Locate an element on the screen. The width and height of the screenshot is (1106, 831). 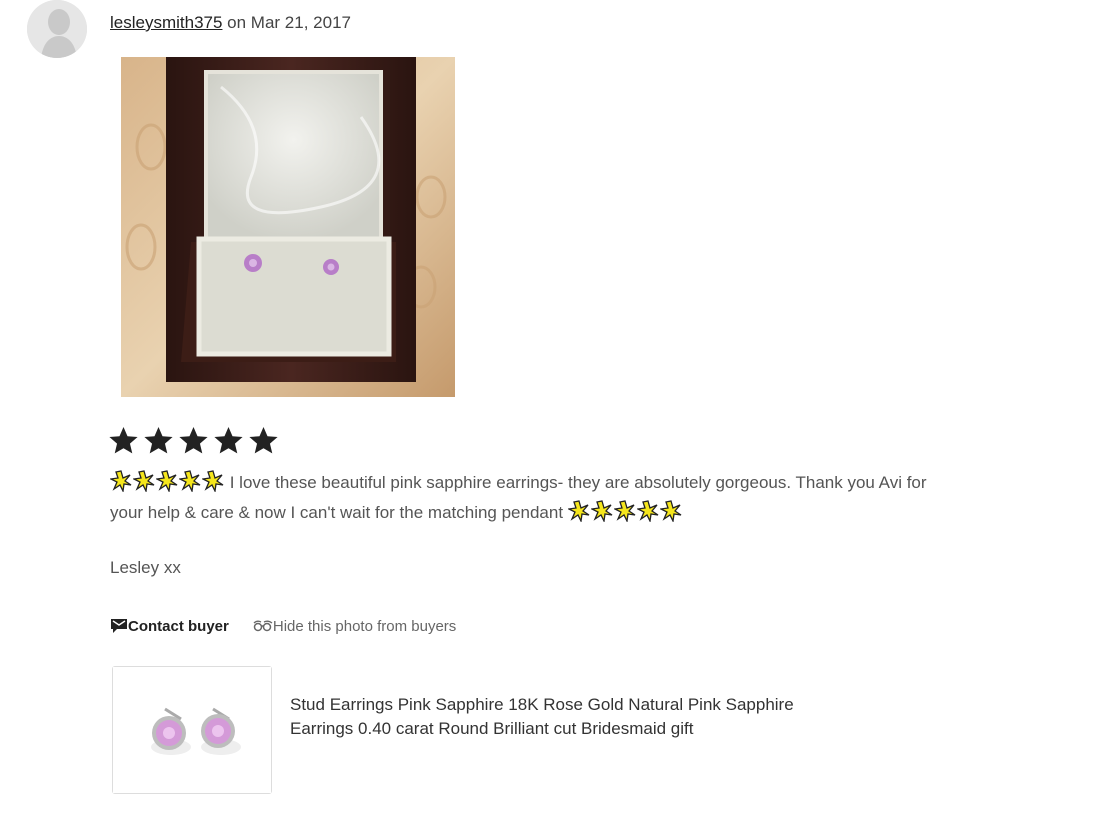
hide-photo-button: Hide this photo from buyers is located at coordinates (354, 626).